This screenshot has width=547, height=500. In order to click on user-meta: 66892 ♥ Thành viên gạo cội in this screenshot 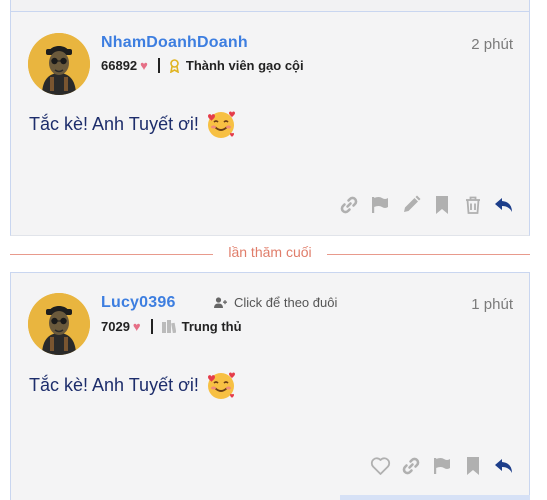, I will do `click(202, 65)`.